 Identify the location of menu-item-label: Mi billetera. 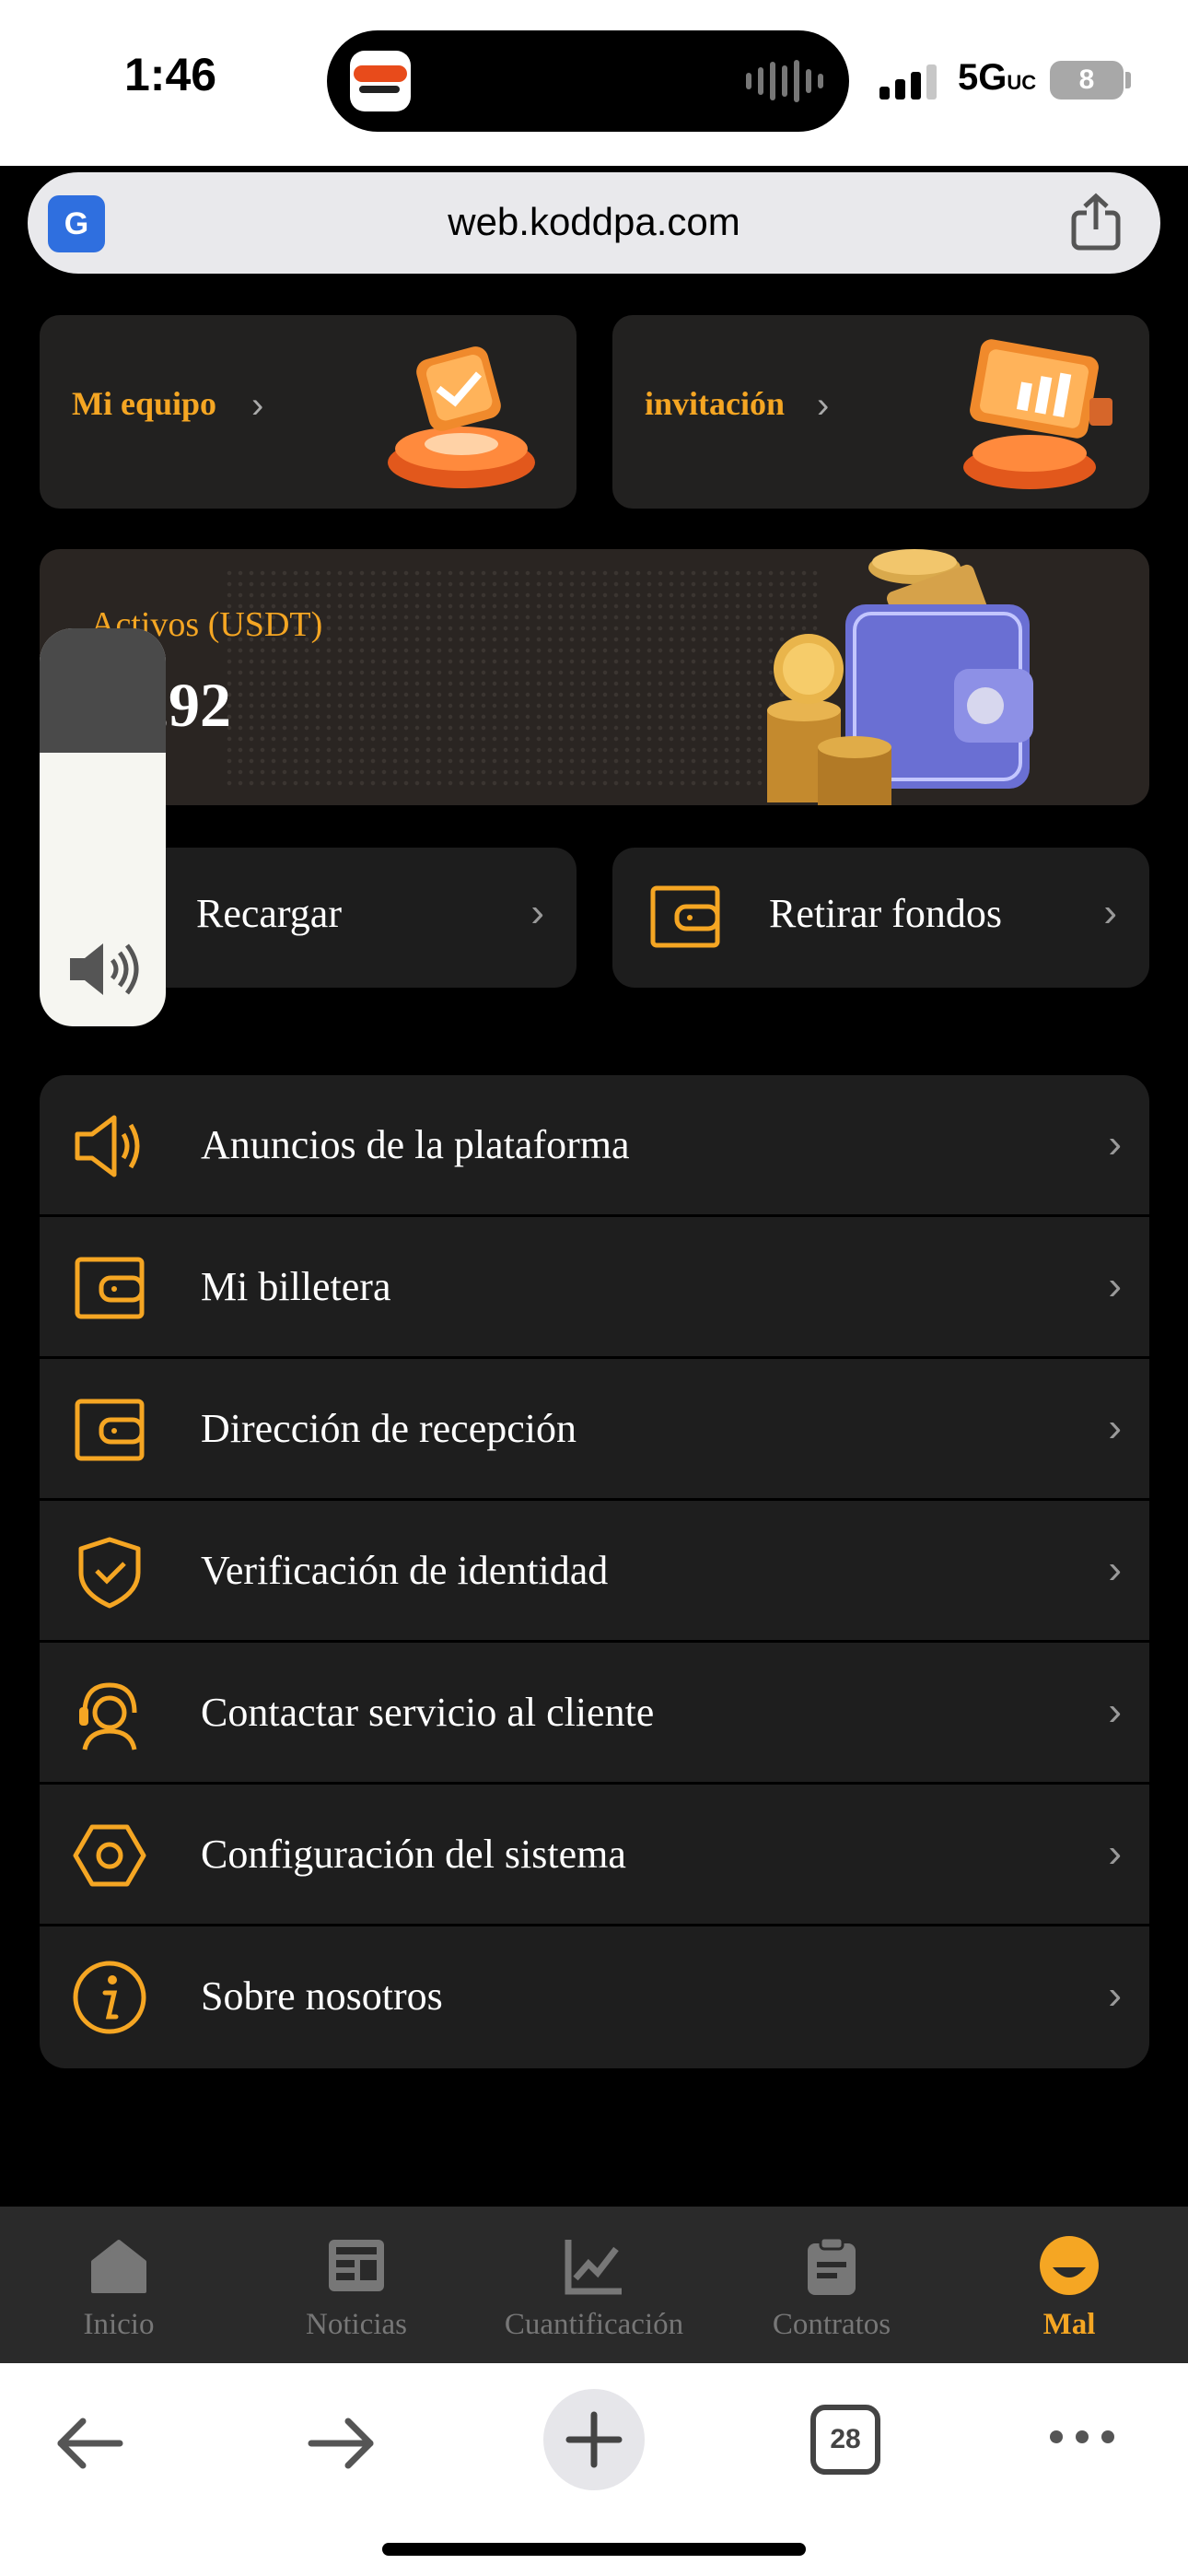
(296, 1286).